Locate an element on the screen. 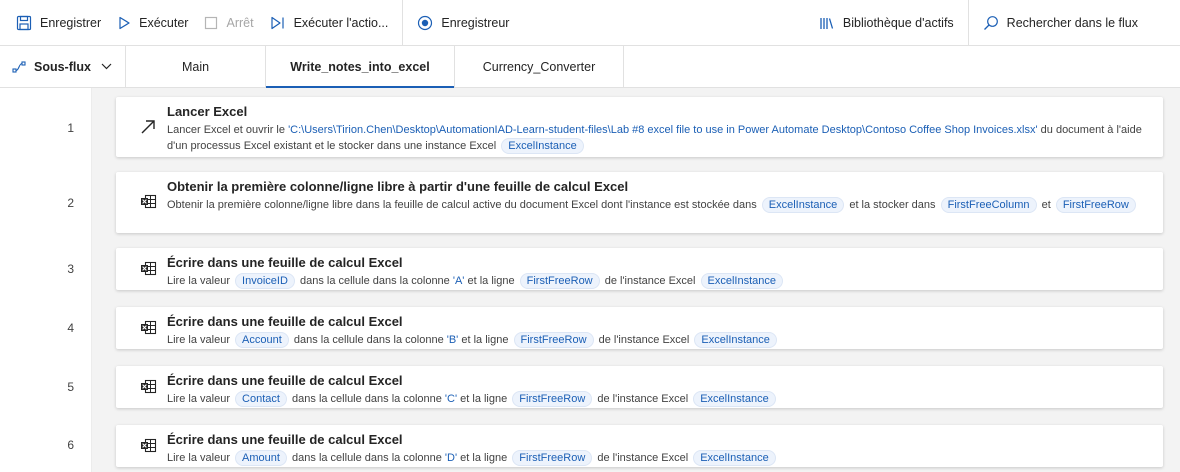  asset-library-label: Bibliothèque d'actifs is located at coordinates (898, 22).